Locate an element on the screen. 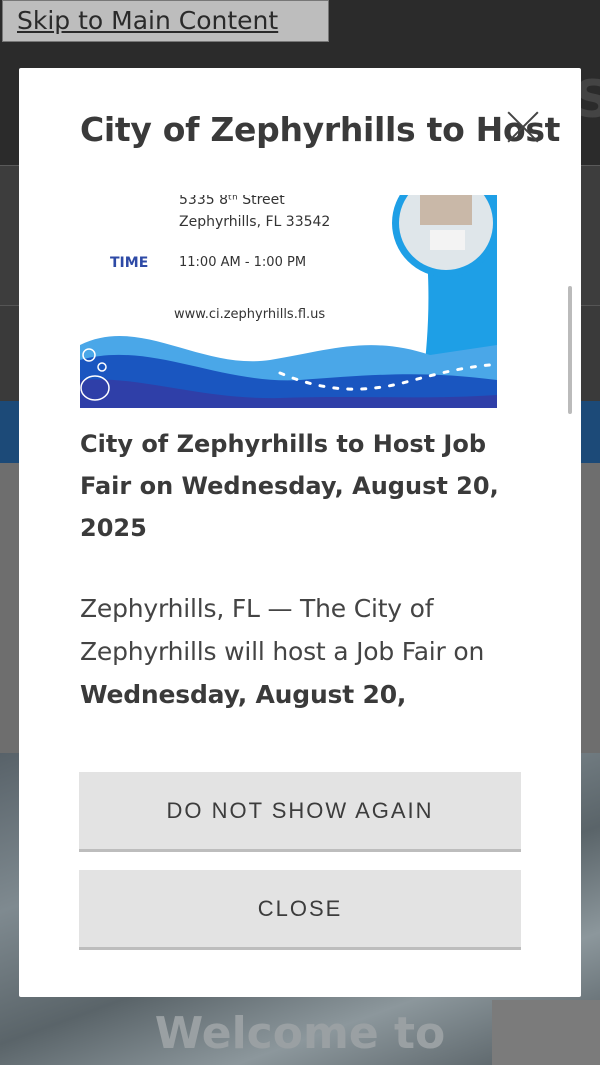 Image resolution: width=600 pixels, height=1065 pixels. flyer-time-value: 11:00 AM - 1:00 PM is located at coordinates (243, 262).